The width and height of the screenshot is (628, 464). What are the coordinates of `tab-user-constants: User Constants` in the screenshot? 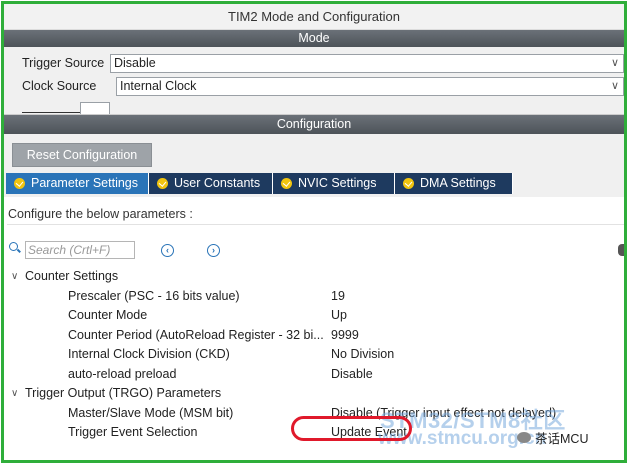 It's located at (211, 183).